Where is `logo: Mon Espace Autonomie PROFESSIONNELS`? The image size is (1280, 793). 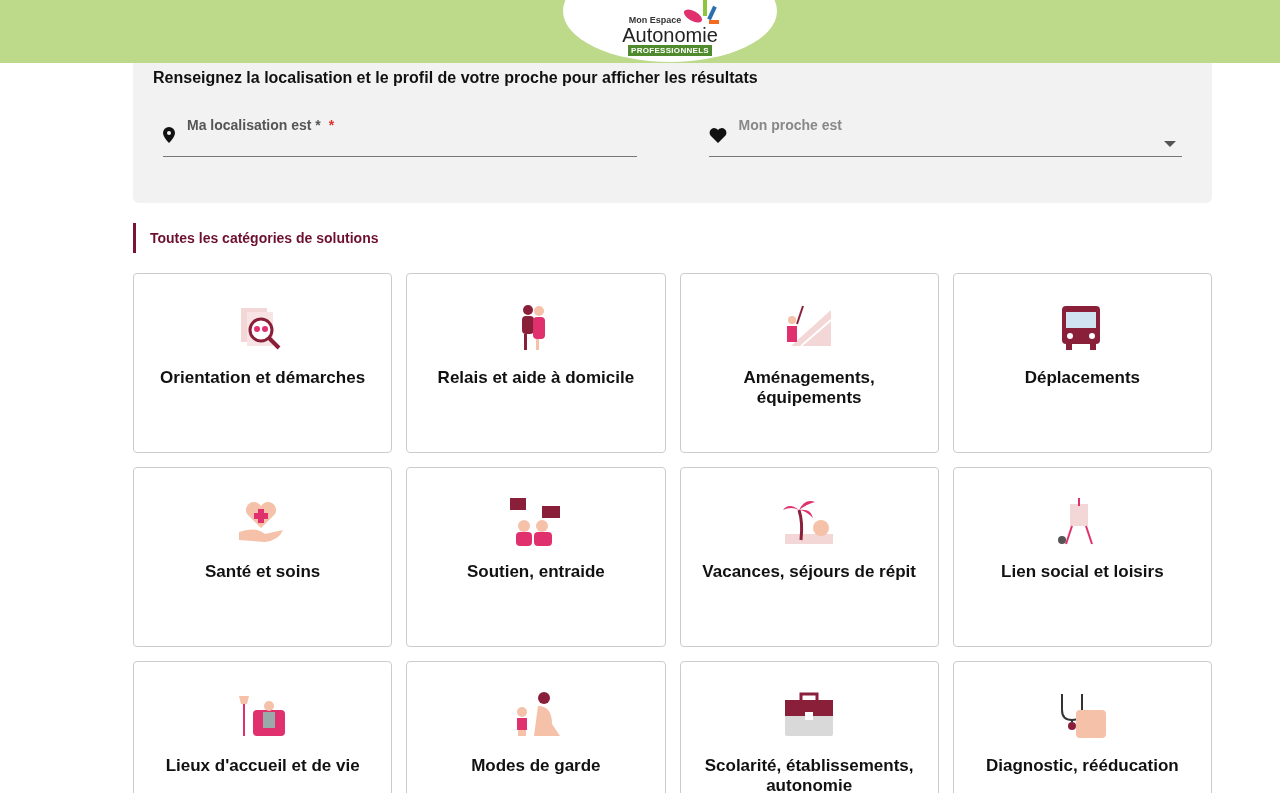
logo: Mon Espace Autonomie PROFESSIONNELS is located at coordinates (670, 31).